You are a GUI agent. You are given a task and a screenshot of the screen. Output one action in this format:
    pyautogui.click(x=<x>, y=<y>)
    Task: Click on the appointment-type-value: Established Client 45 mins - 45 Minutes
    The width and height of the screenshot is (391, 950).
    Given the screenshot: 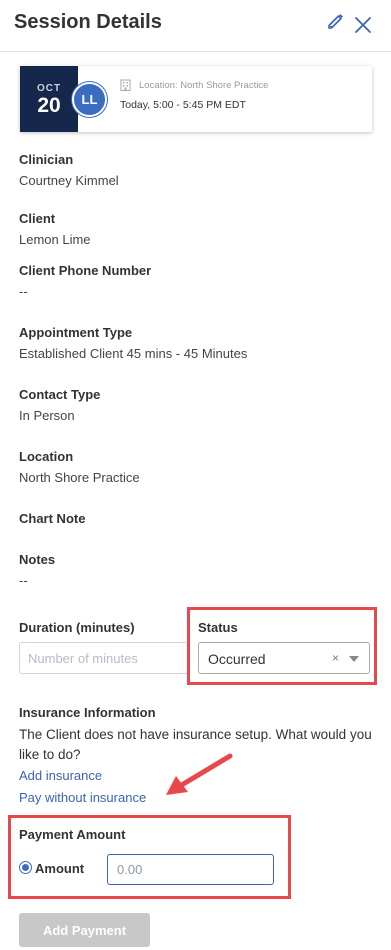 What is the action you would take?
    pyautogui.click(x=133, y=353)
    